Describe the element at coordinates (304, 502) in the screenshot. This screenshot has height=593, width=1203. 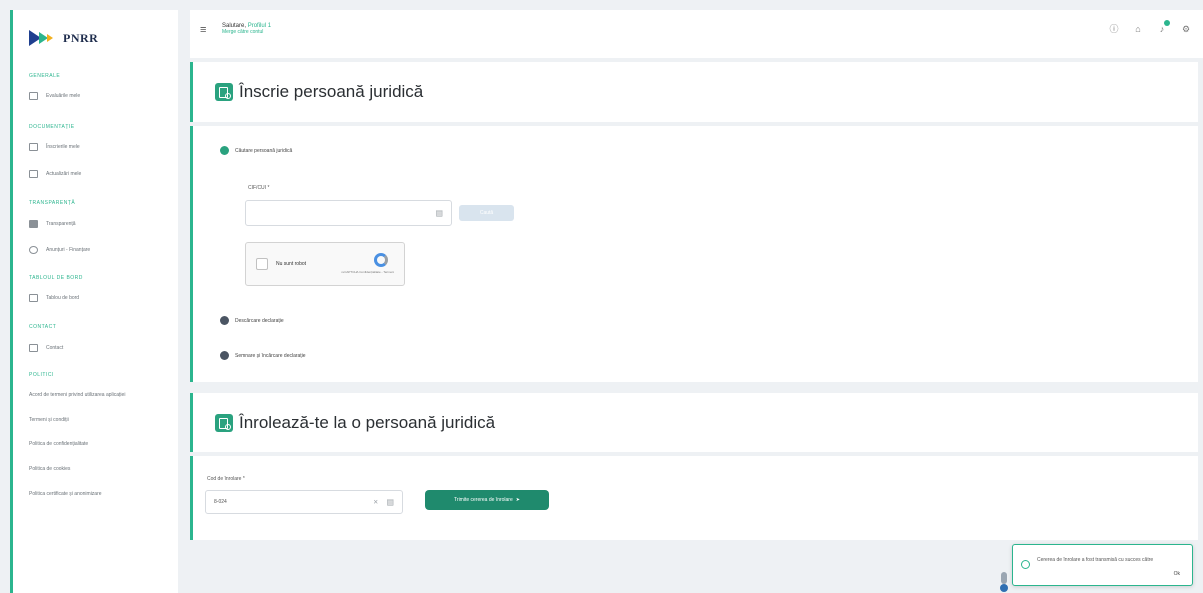
I see `enroll-code-input: 8-024 × ▤` at that location.